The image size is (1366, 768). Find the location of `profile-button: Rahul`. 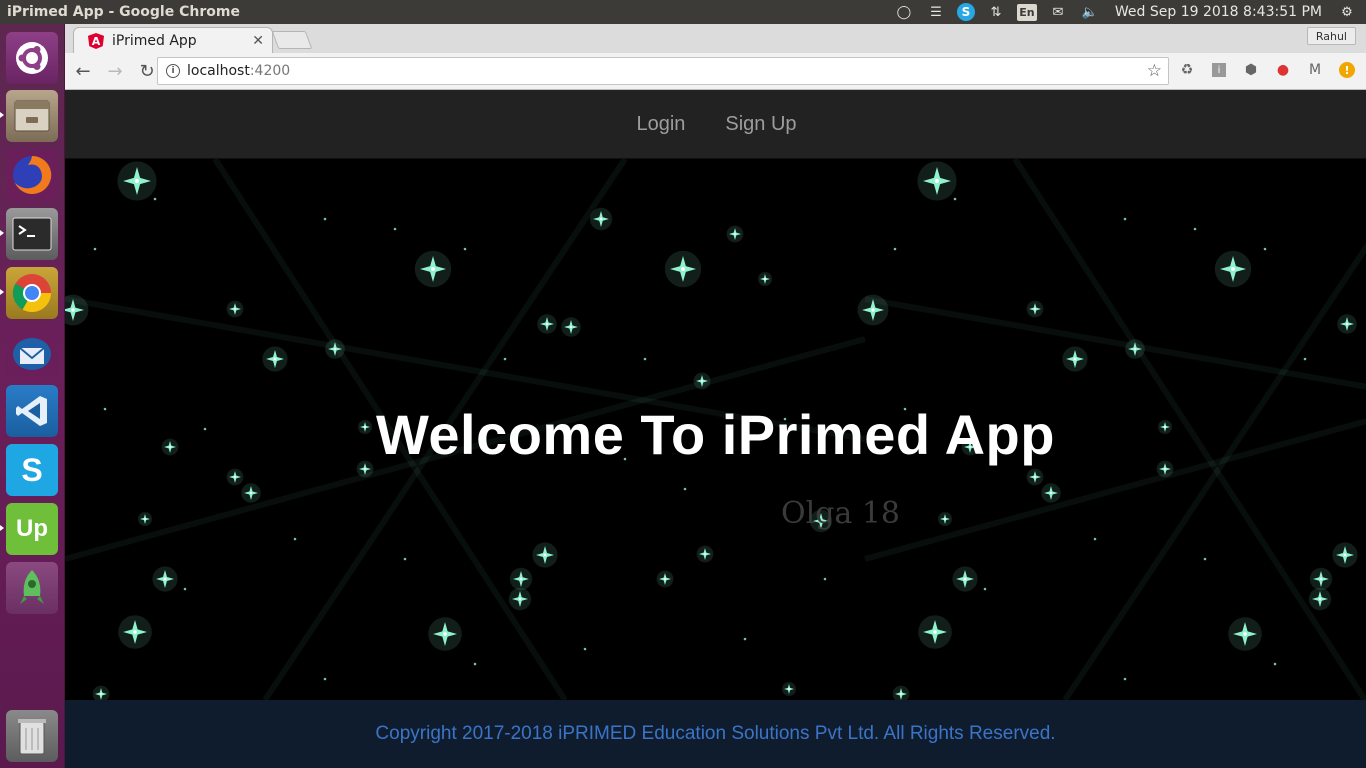

profile-button: Rahul is located at coordinates (1331, 36).